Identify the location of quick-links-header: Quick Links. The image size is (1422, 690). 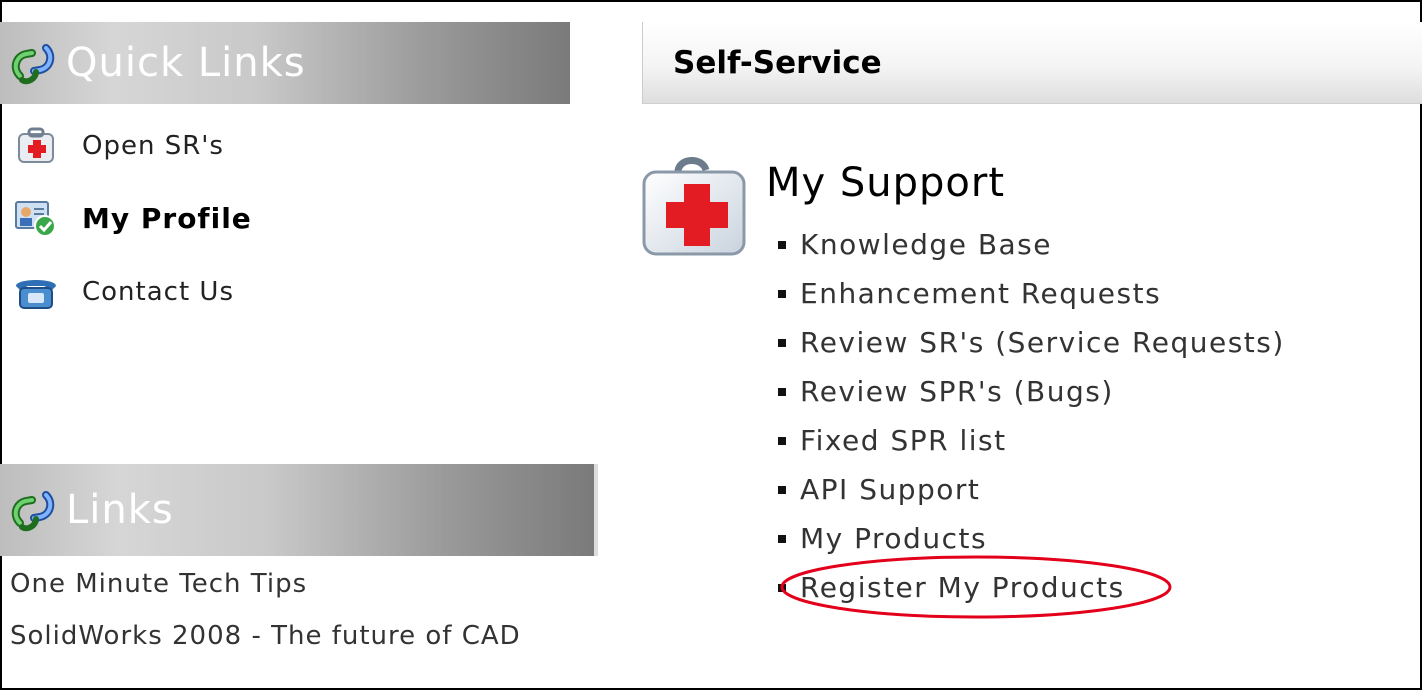
(285, 63).